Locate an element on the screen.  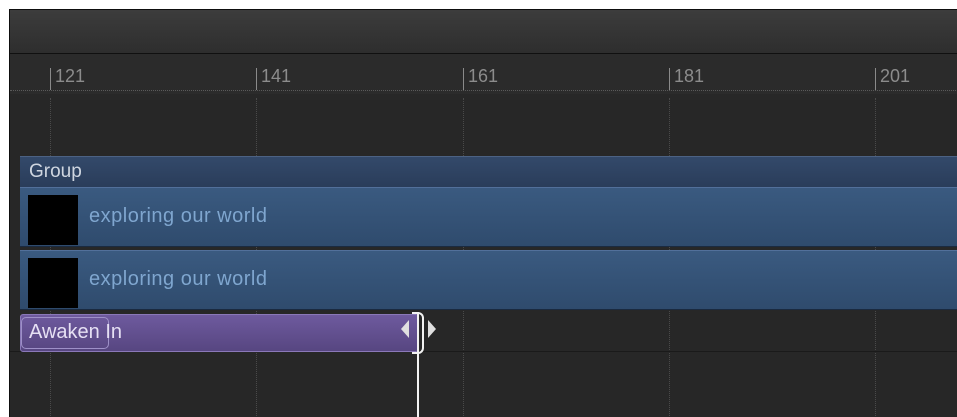
playhead is located at coordinates (418, 364).